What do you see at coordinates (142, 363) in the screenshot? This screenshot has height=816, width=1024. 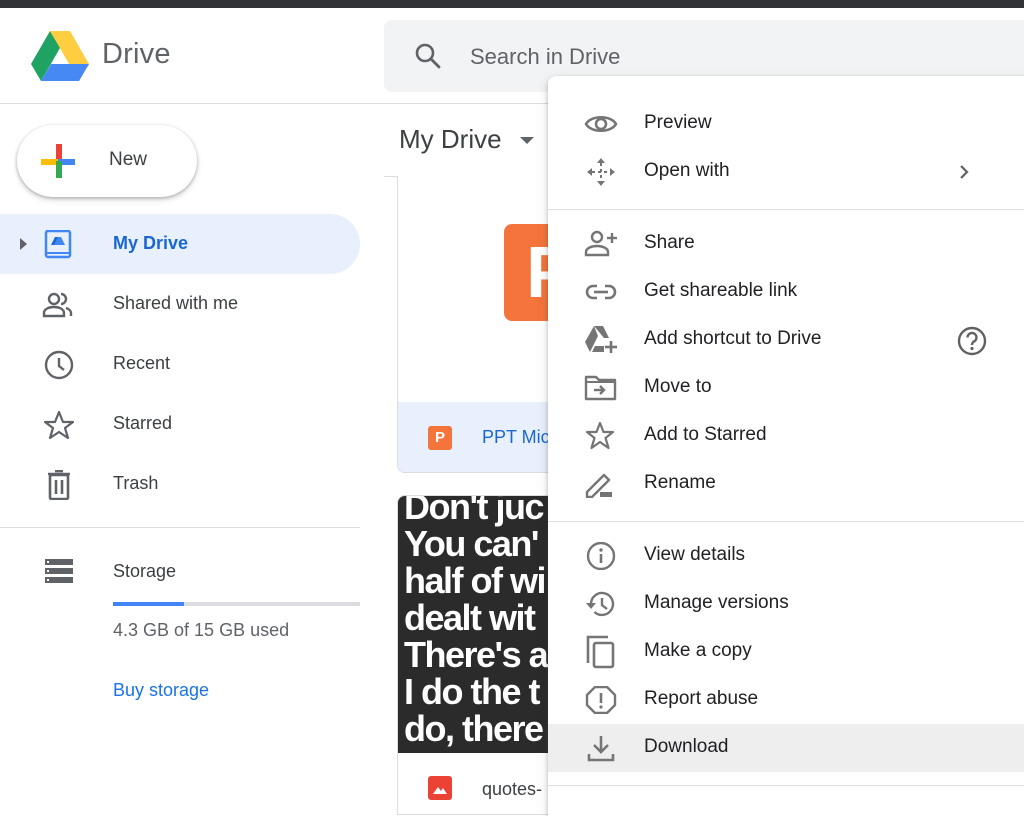 I see `sidebar-item-label: Recent` at bounding box center [142, 363].